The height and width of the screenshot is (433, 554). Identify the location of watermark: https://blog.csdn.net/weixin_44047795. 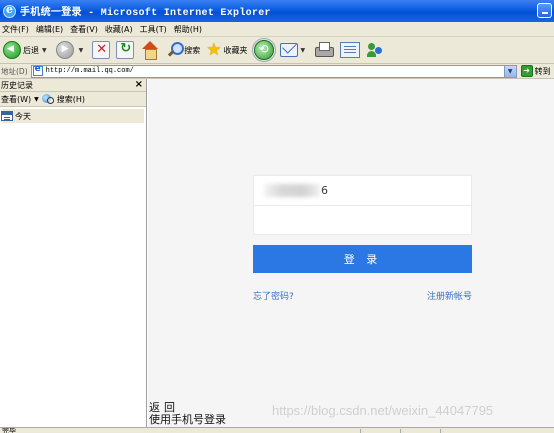
(383, 410).